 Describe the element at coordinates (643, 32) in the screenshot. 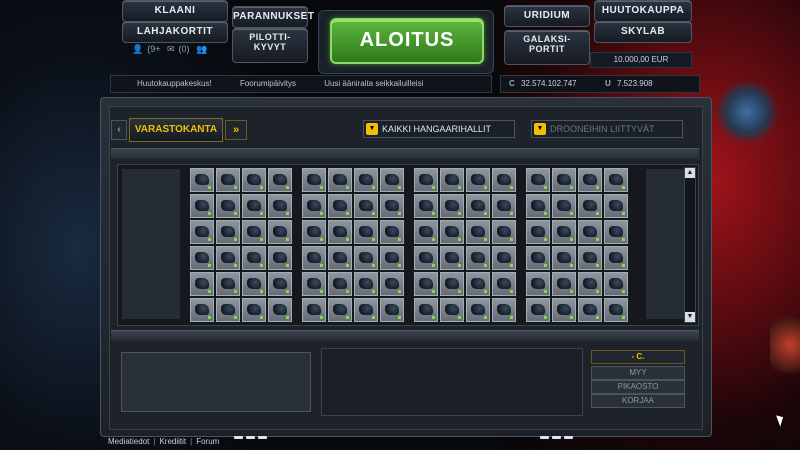

I see `nav-skylab-button: SKYLAB` at that location.